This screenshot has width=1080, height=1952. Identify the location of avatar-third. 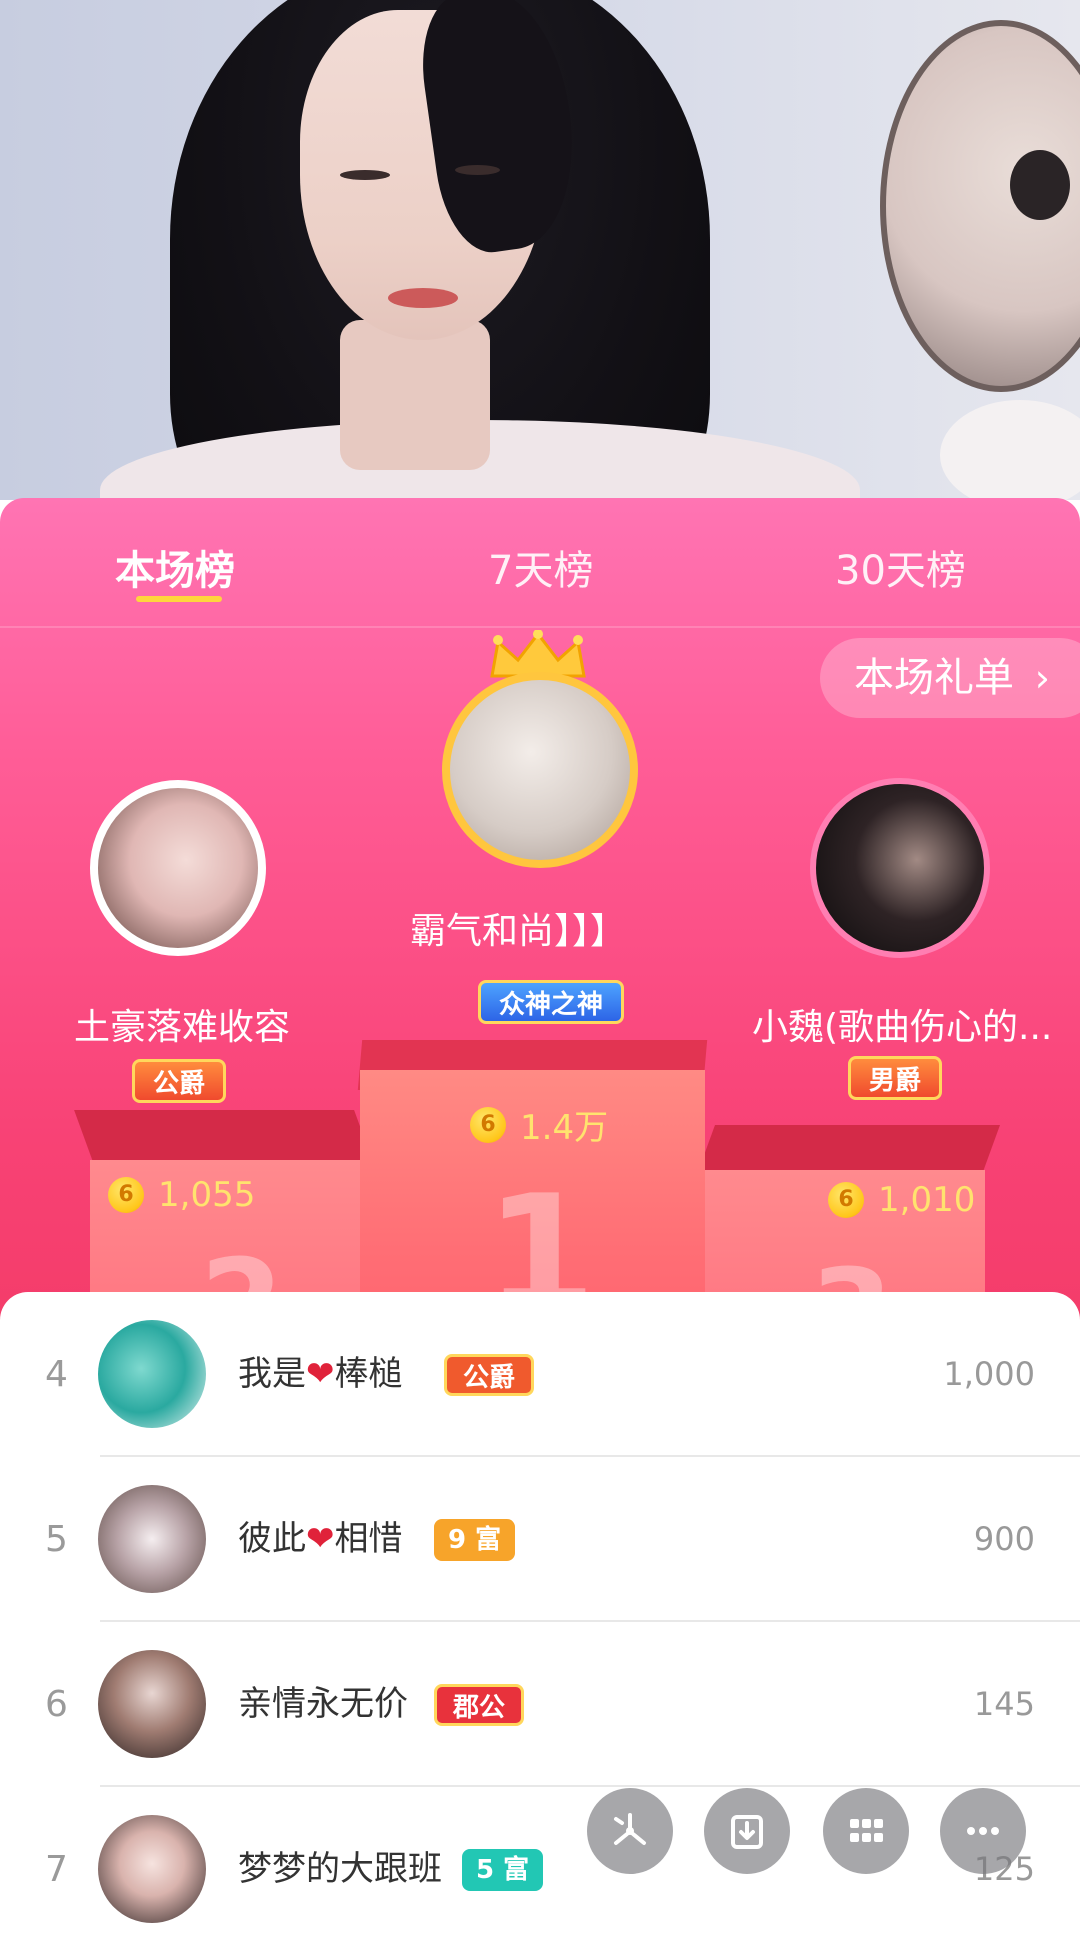
(900, 868).